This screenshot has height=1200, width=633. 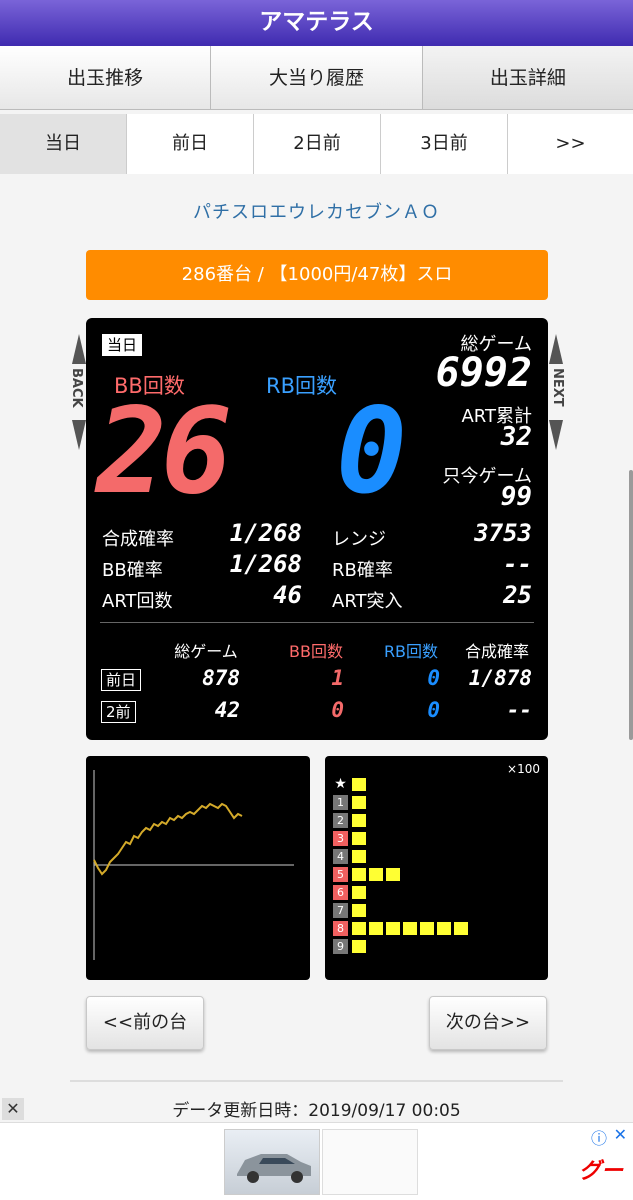 What do you see at coordinates (79, 435) in the screenshot?
I see `back-arrow-down-icon` at bounding box center [79, 435].